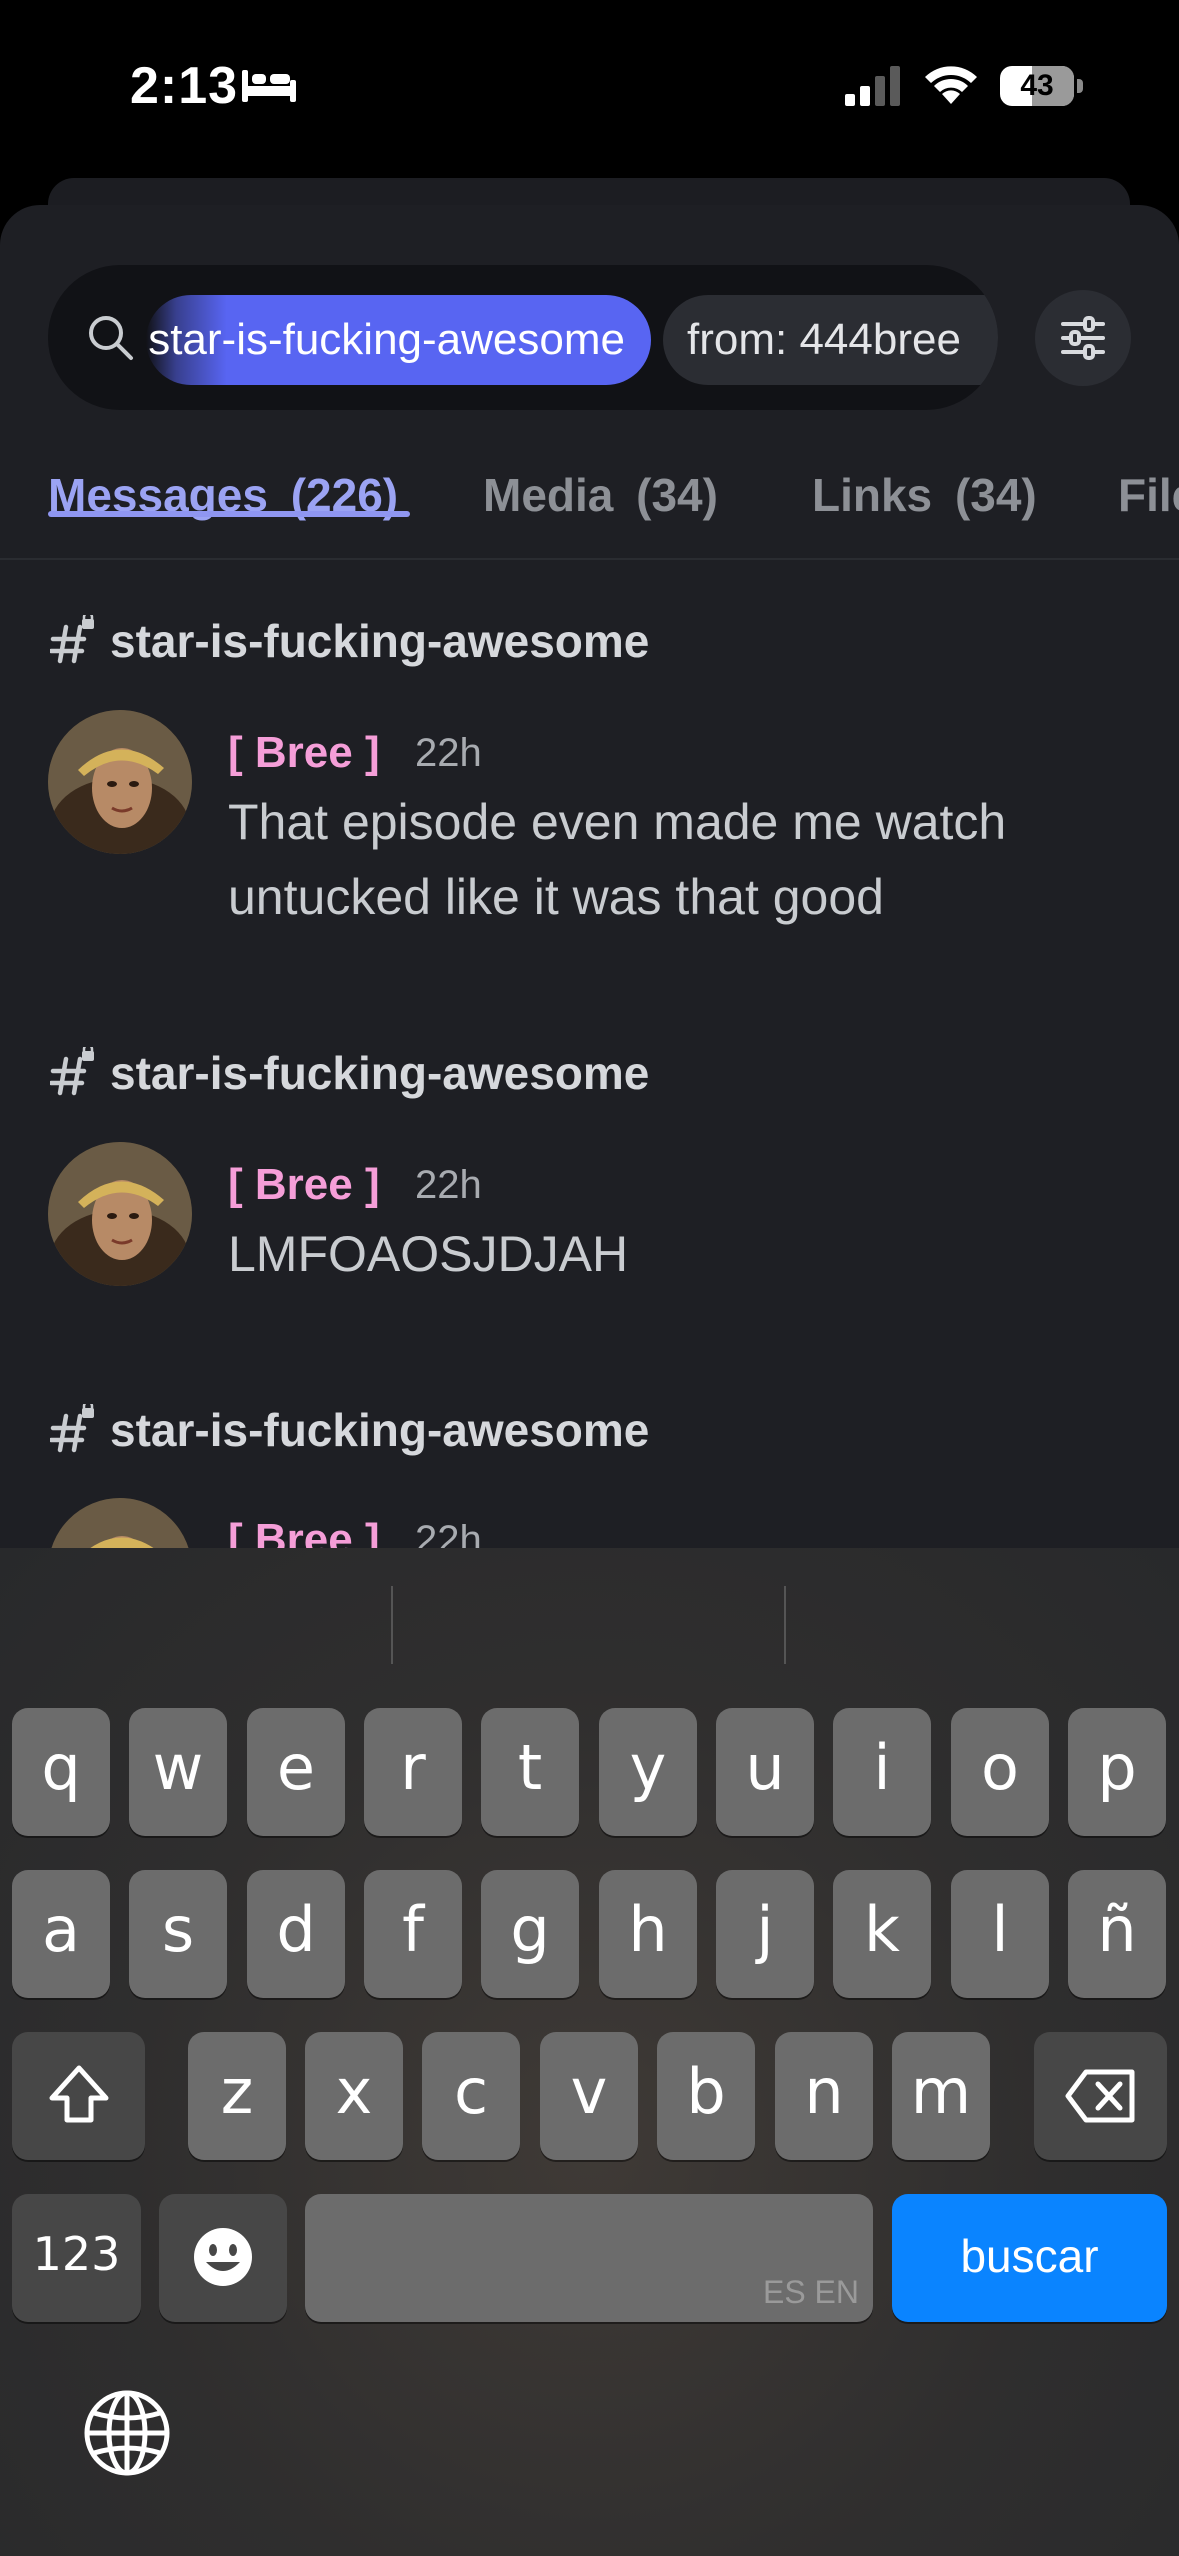  Describe the element at coordinates (872, 495) in the screenshot. I see `tab-links-label: Links` at that location.